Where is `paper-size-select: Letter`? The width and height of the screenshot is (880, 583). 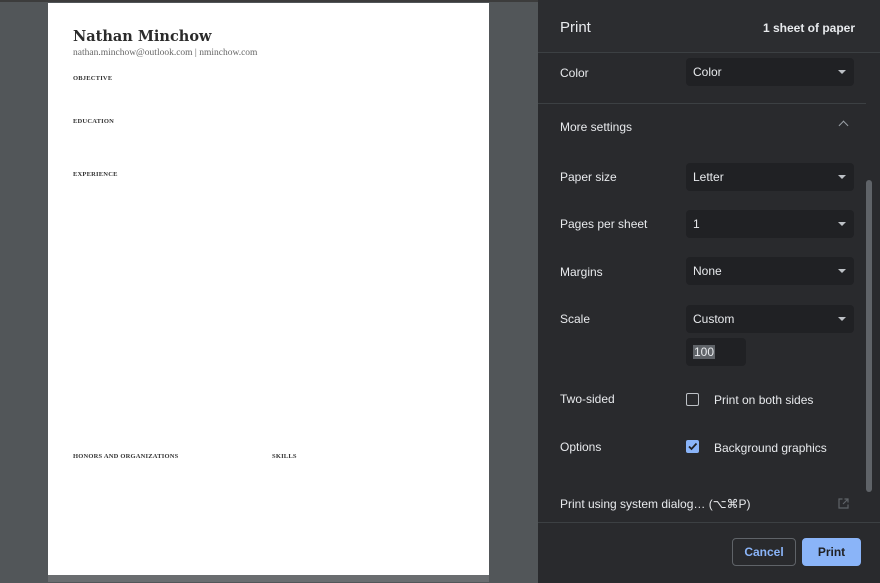 paper-size-select: Letter is located at coordinates (770, 177).